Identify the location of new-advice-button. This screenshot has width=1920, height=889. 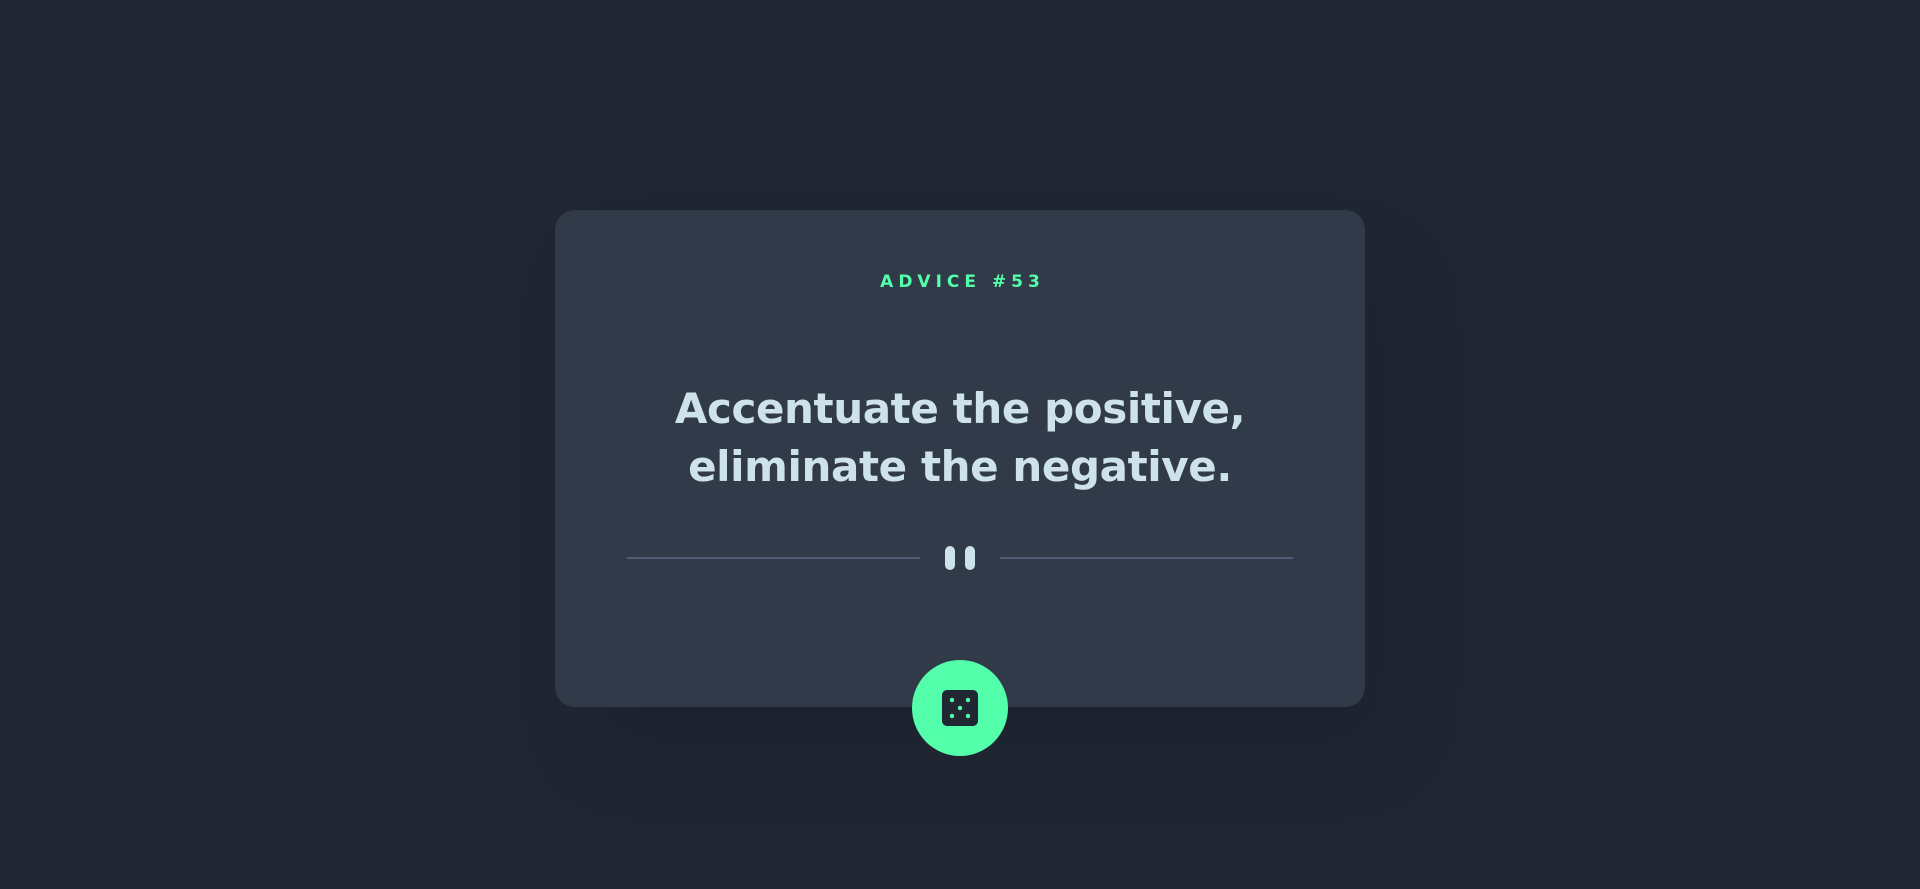
(960, 708).